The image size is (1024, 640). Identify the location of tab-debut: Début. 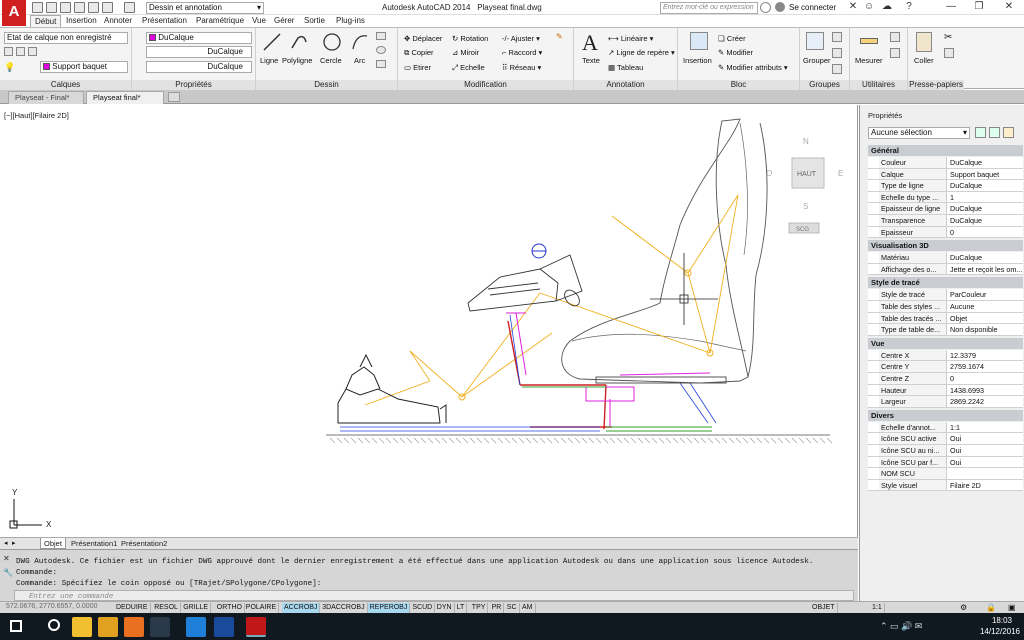
(46, 21).